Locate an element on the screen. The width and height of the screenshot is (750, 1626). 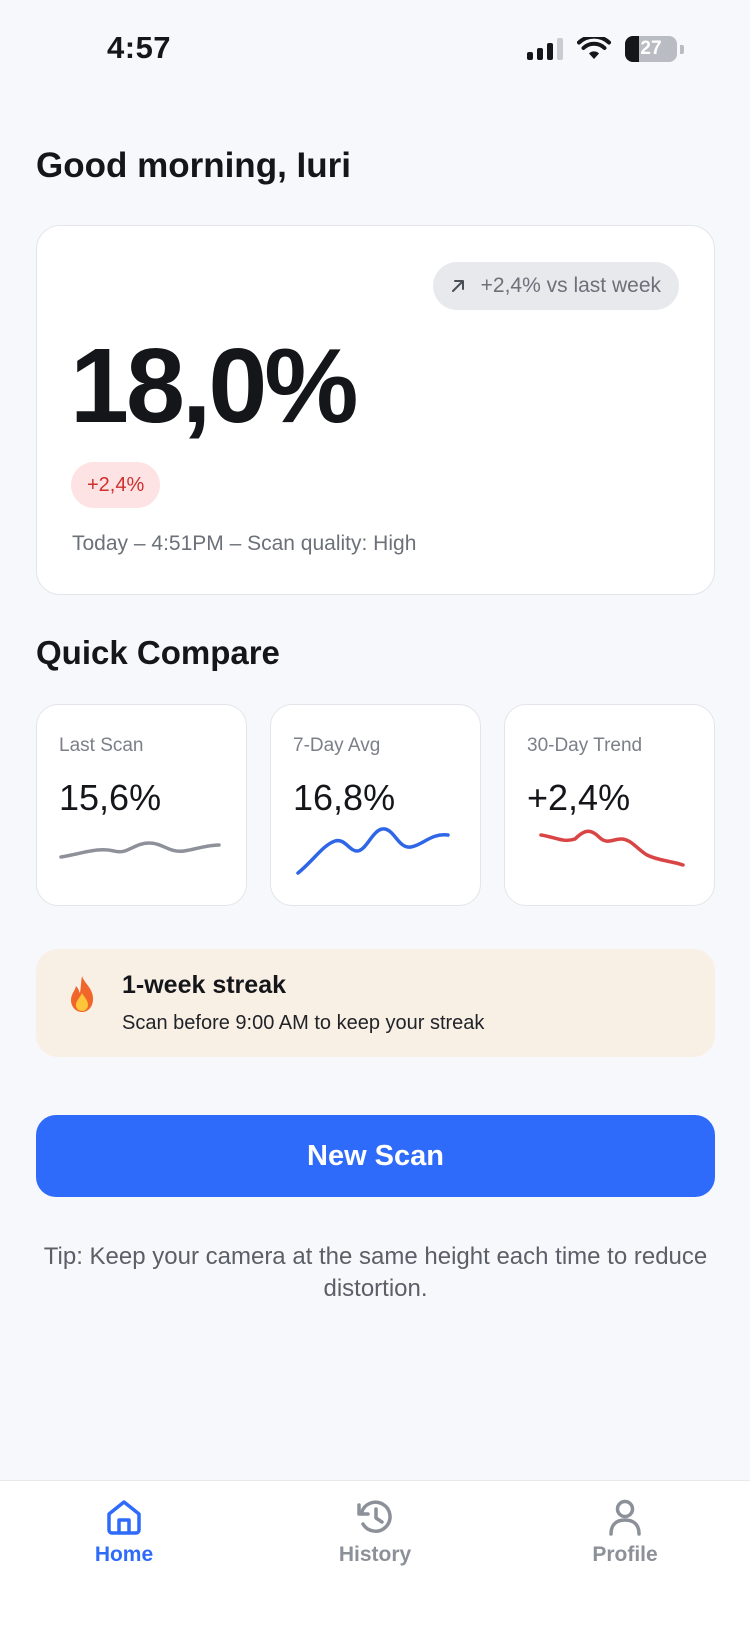
tab-label: Home is located at coordinates (124, 1554).